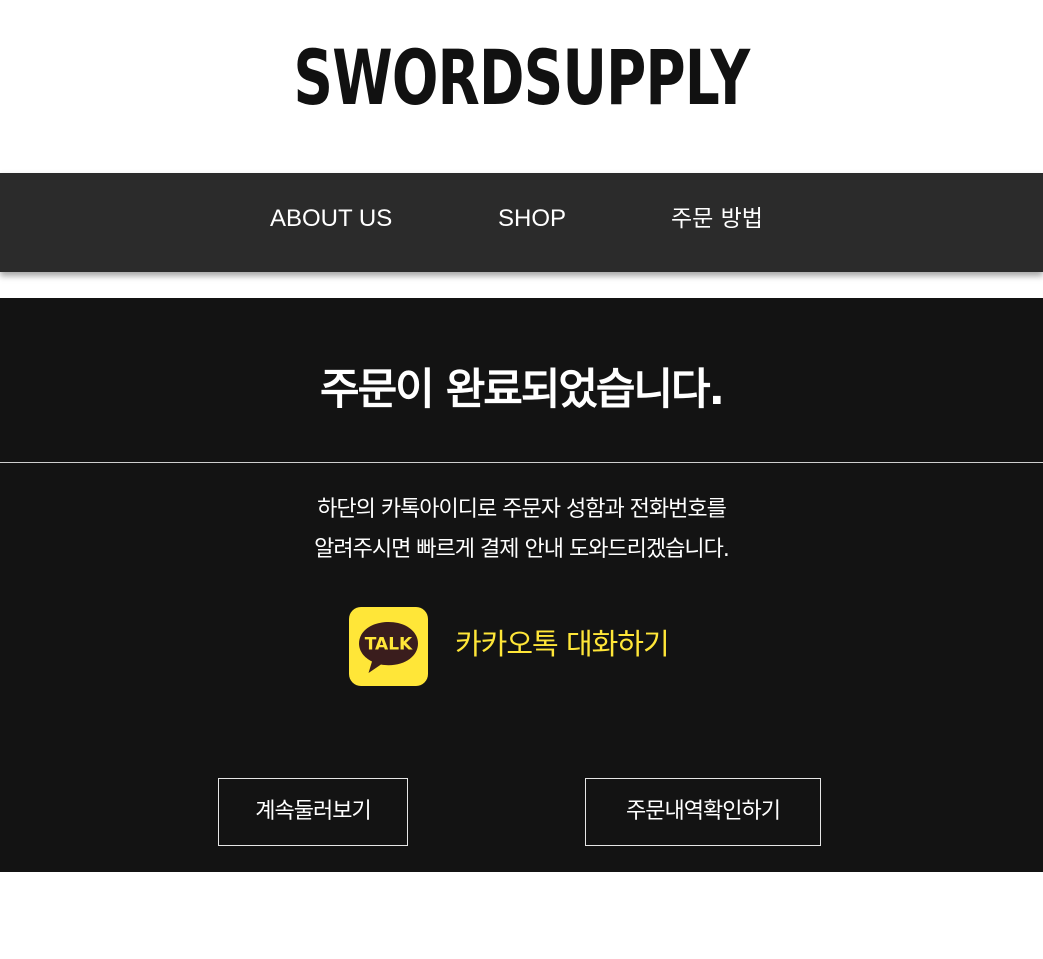 The image size is (1043, 959). I want to click on divider, so click(521, 462).